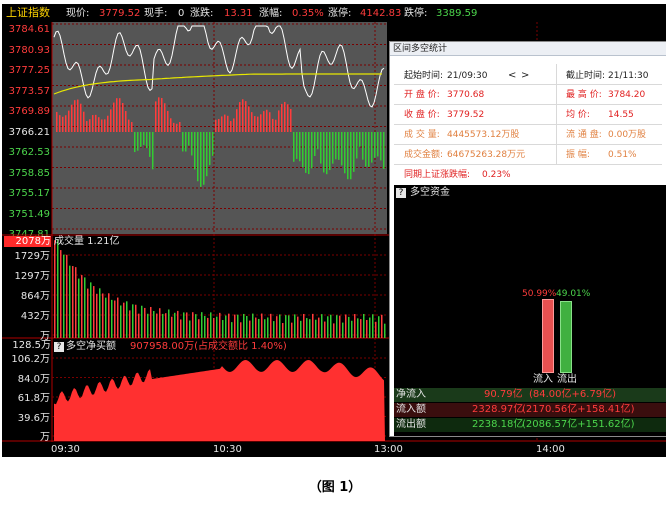 The height and width of the screenshot is (507, 670). Describe the element at coordinates (550, 449) in the screenshot. I see `time-axis-tick: 14:00` at that location.